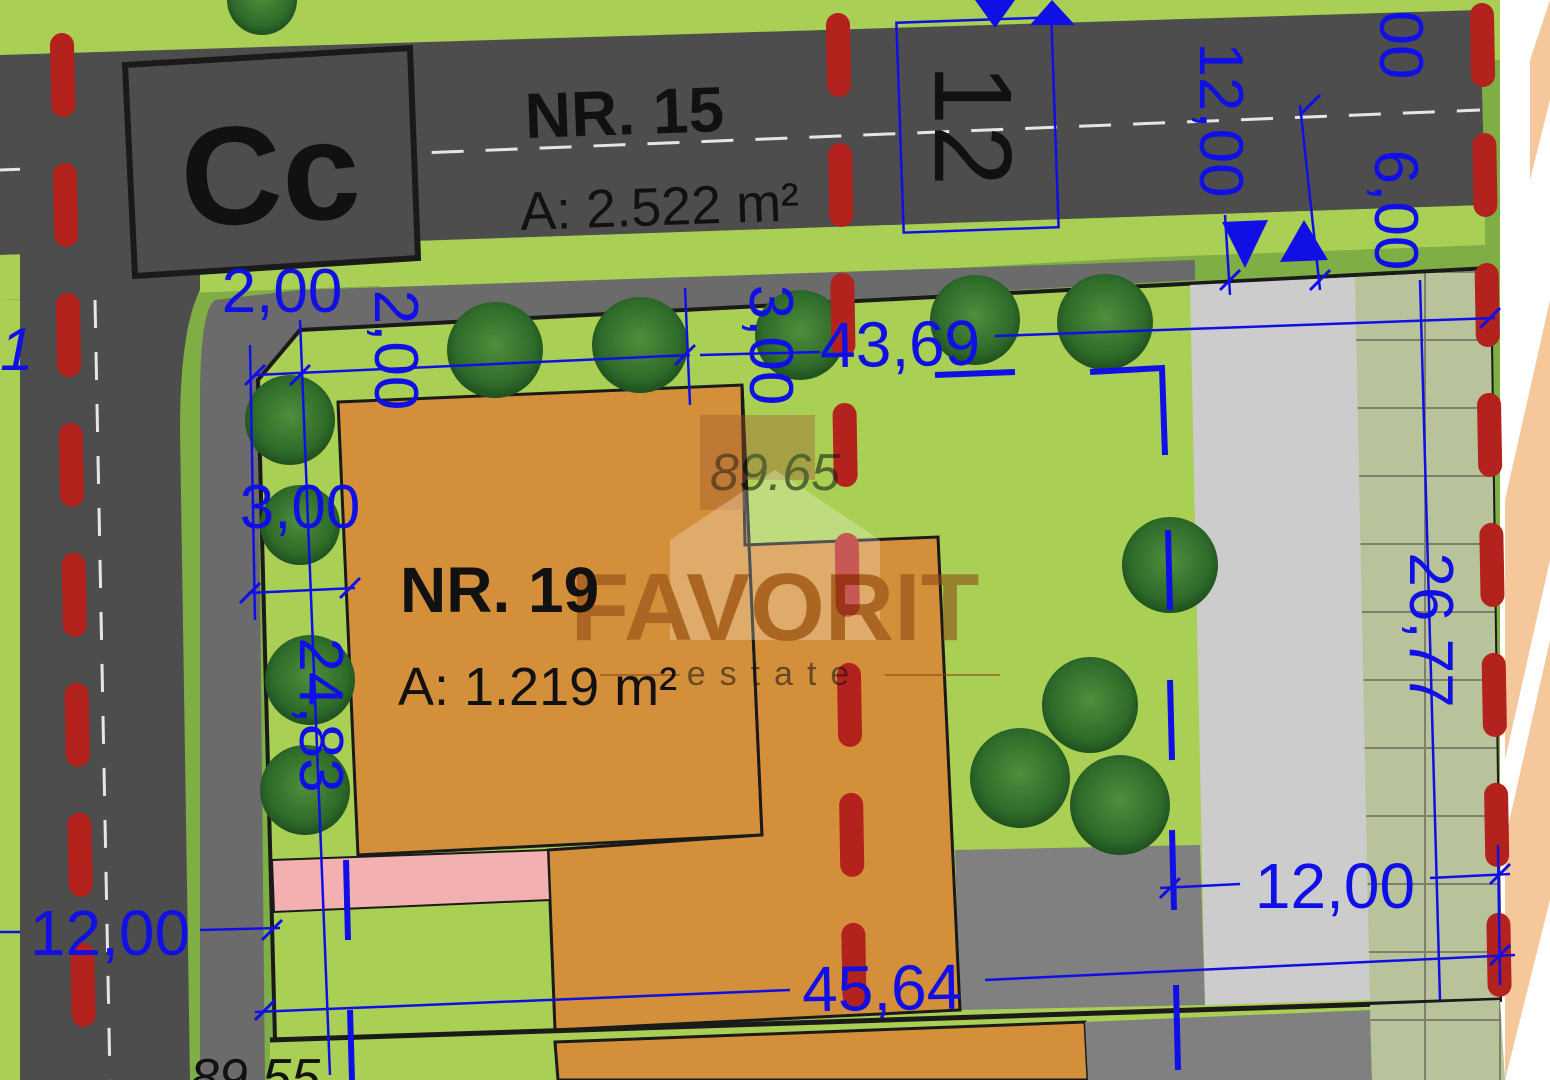 This screenshot has height=1080, width=1550. I want to click on gray-next, so click(1228, 1045).